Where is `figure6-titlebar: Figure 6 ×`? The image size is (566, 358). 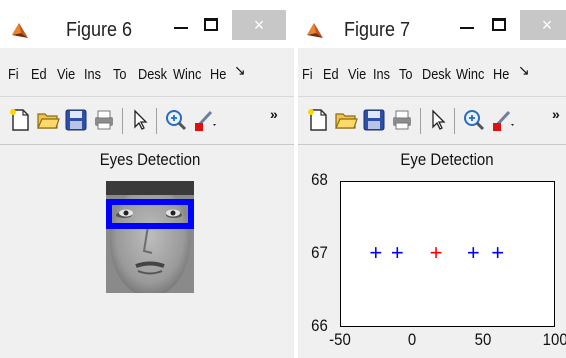 figure6-titlebar: Figure 6 × is located at coordinates (147, 24).